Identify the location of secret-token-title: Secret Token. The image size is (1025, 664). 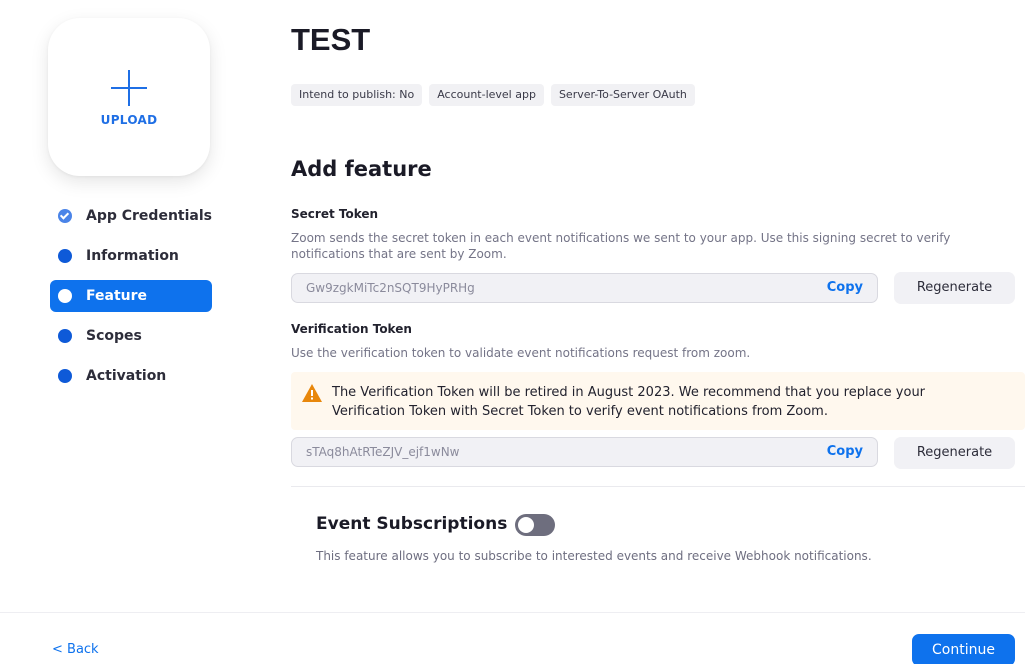
(335, 214).